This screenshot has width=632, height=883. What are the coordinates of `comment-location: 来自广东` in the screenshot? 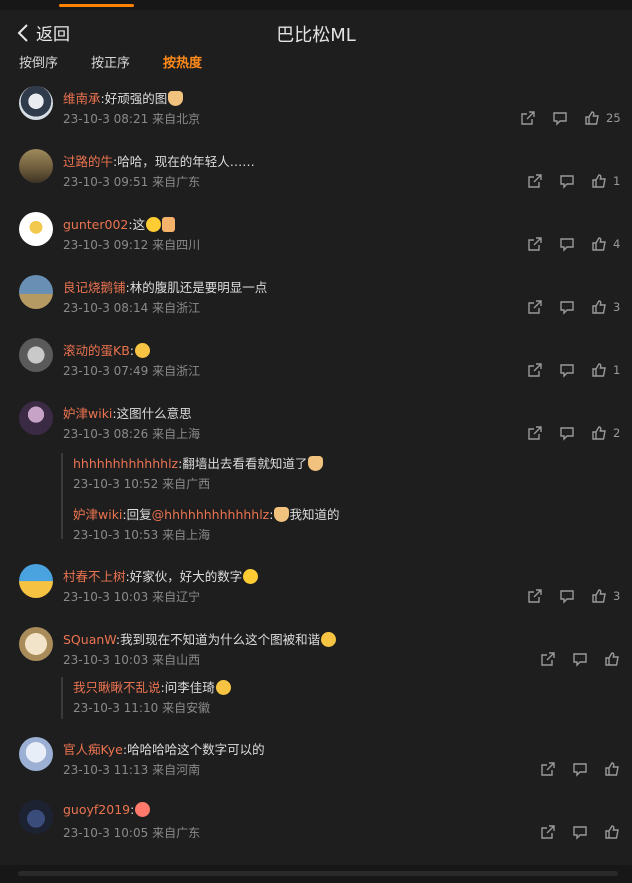 It's located at (176, 833).